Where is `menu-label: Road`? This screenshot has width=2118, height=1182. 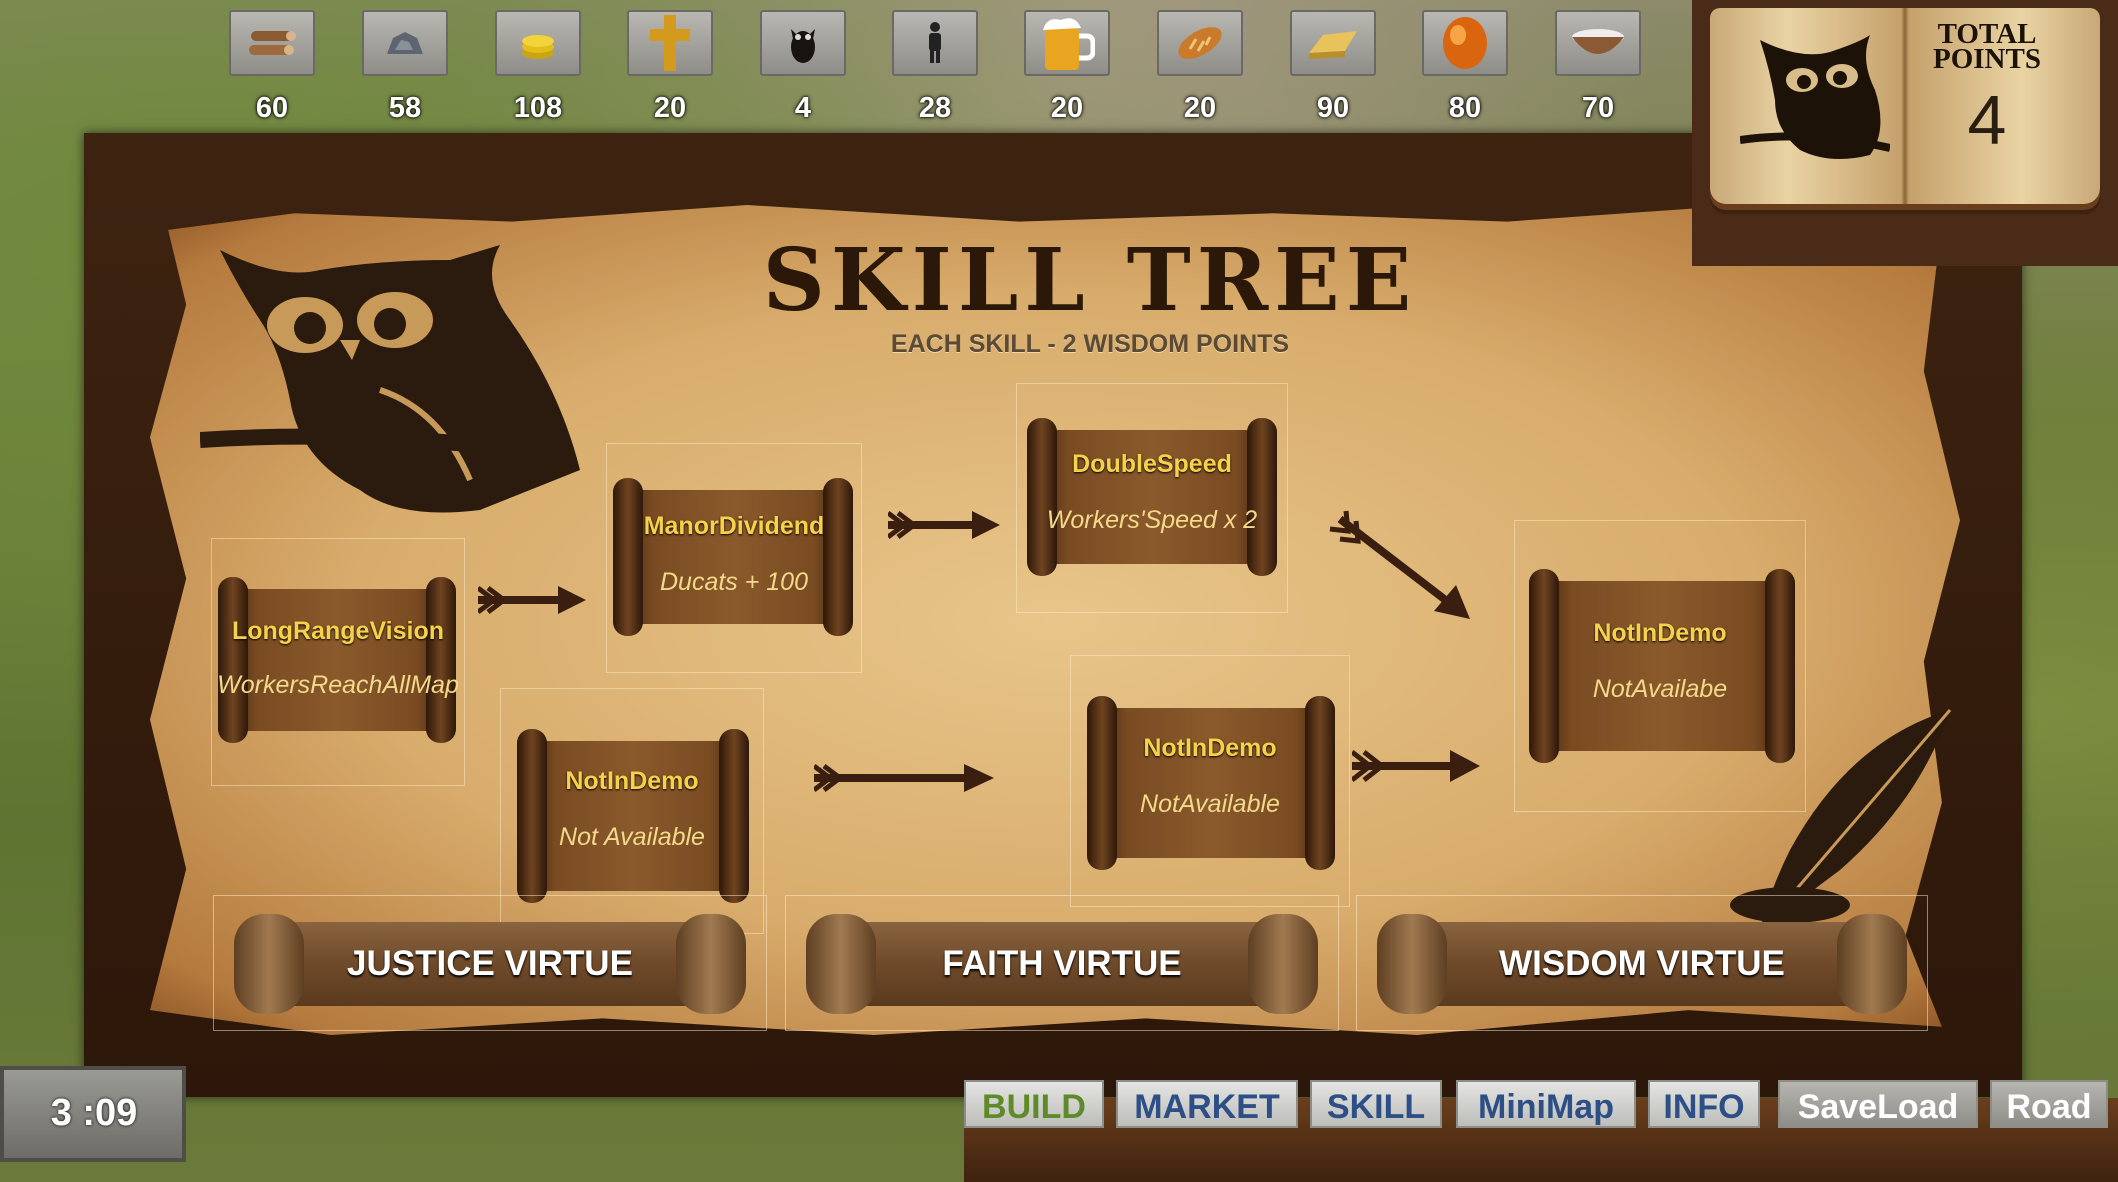
menu-label: Road is located at coordinates (2049, 1107).